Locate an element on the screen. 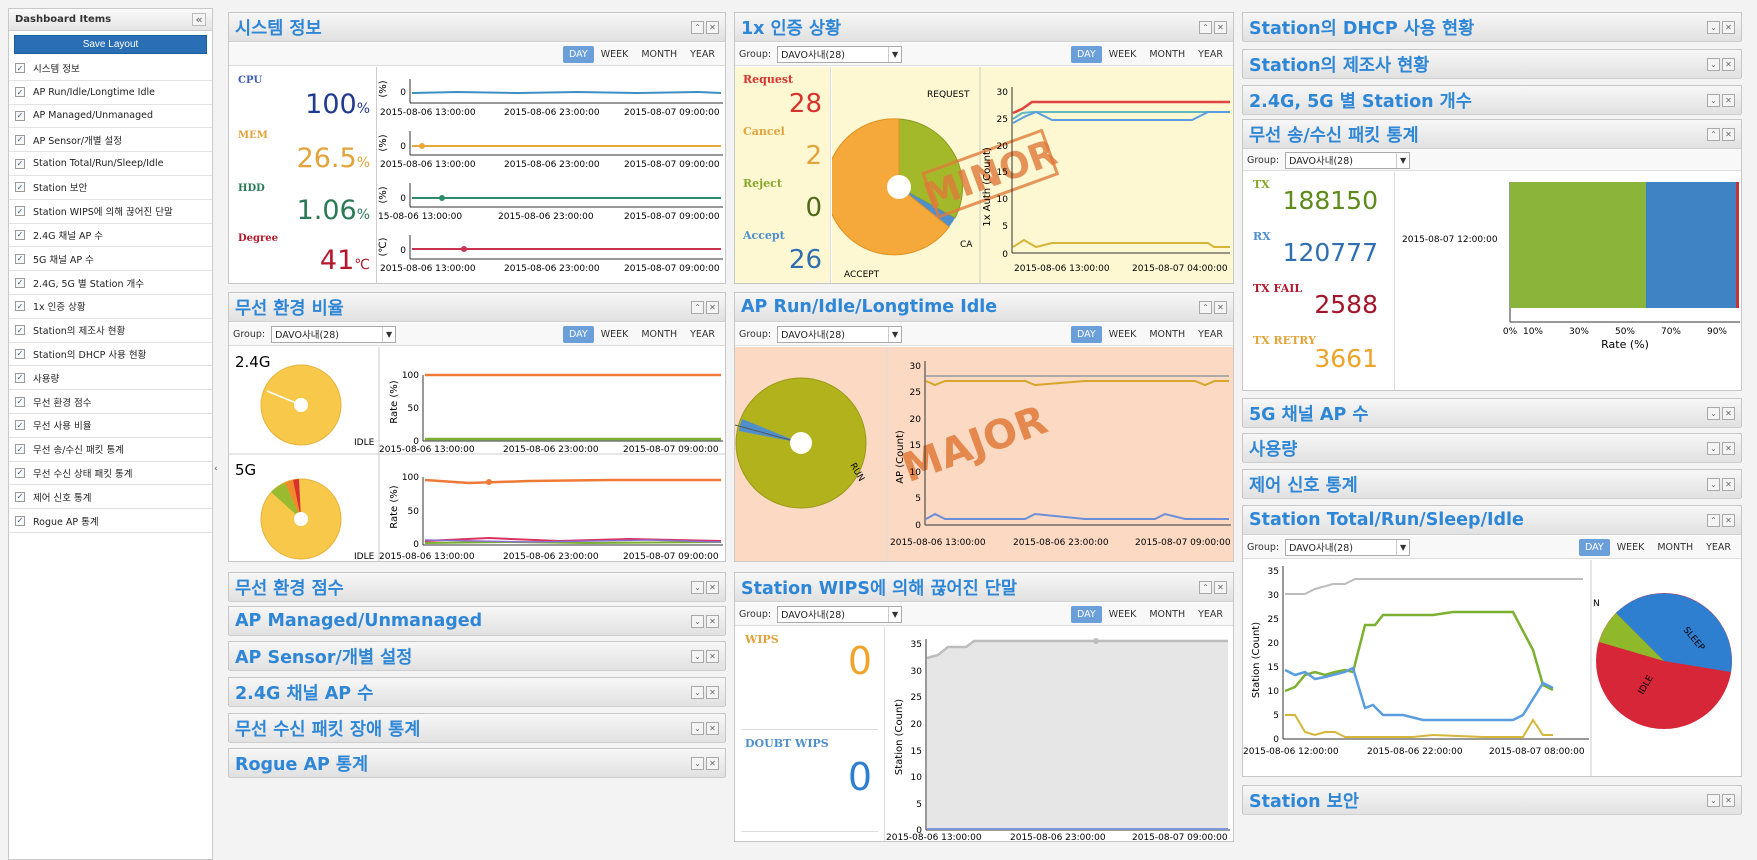 Image resolution: width=1757 pixels, height=860 pixels. panel-title: 시스템 정보 is located at coordinates (278, 27).